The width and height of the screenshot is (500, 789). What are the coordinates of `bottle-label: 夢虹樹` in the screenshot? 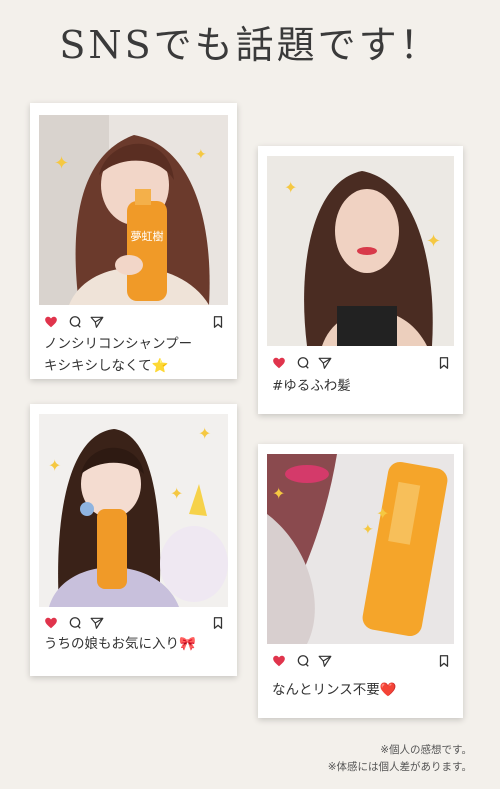 It's located at (147, 236).